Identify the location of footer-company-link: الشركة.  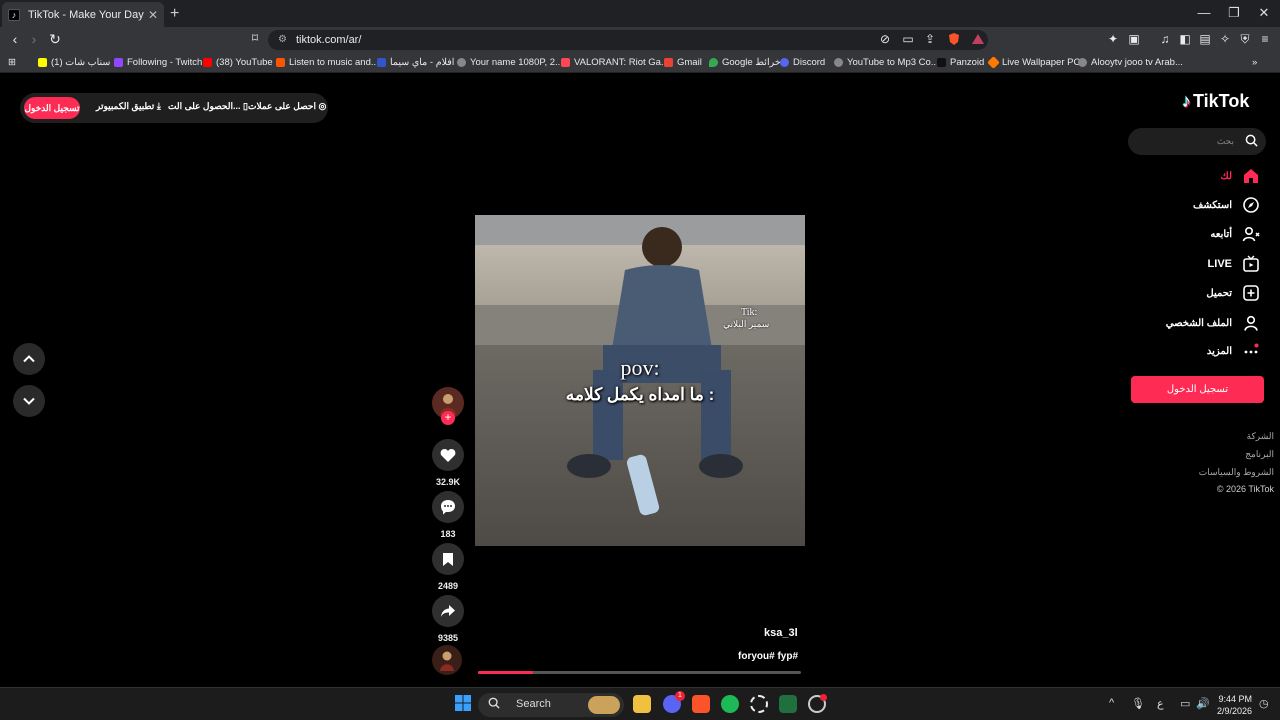
(1260, 436).